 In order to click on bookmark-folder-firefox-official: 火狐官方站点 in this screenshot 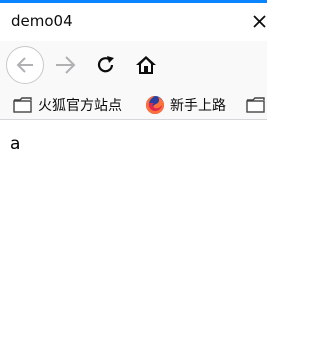, I will do `click(67, 105)`.